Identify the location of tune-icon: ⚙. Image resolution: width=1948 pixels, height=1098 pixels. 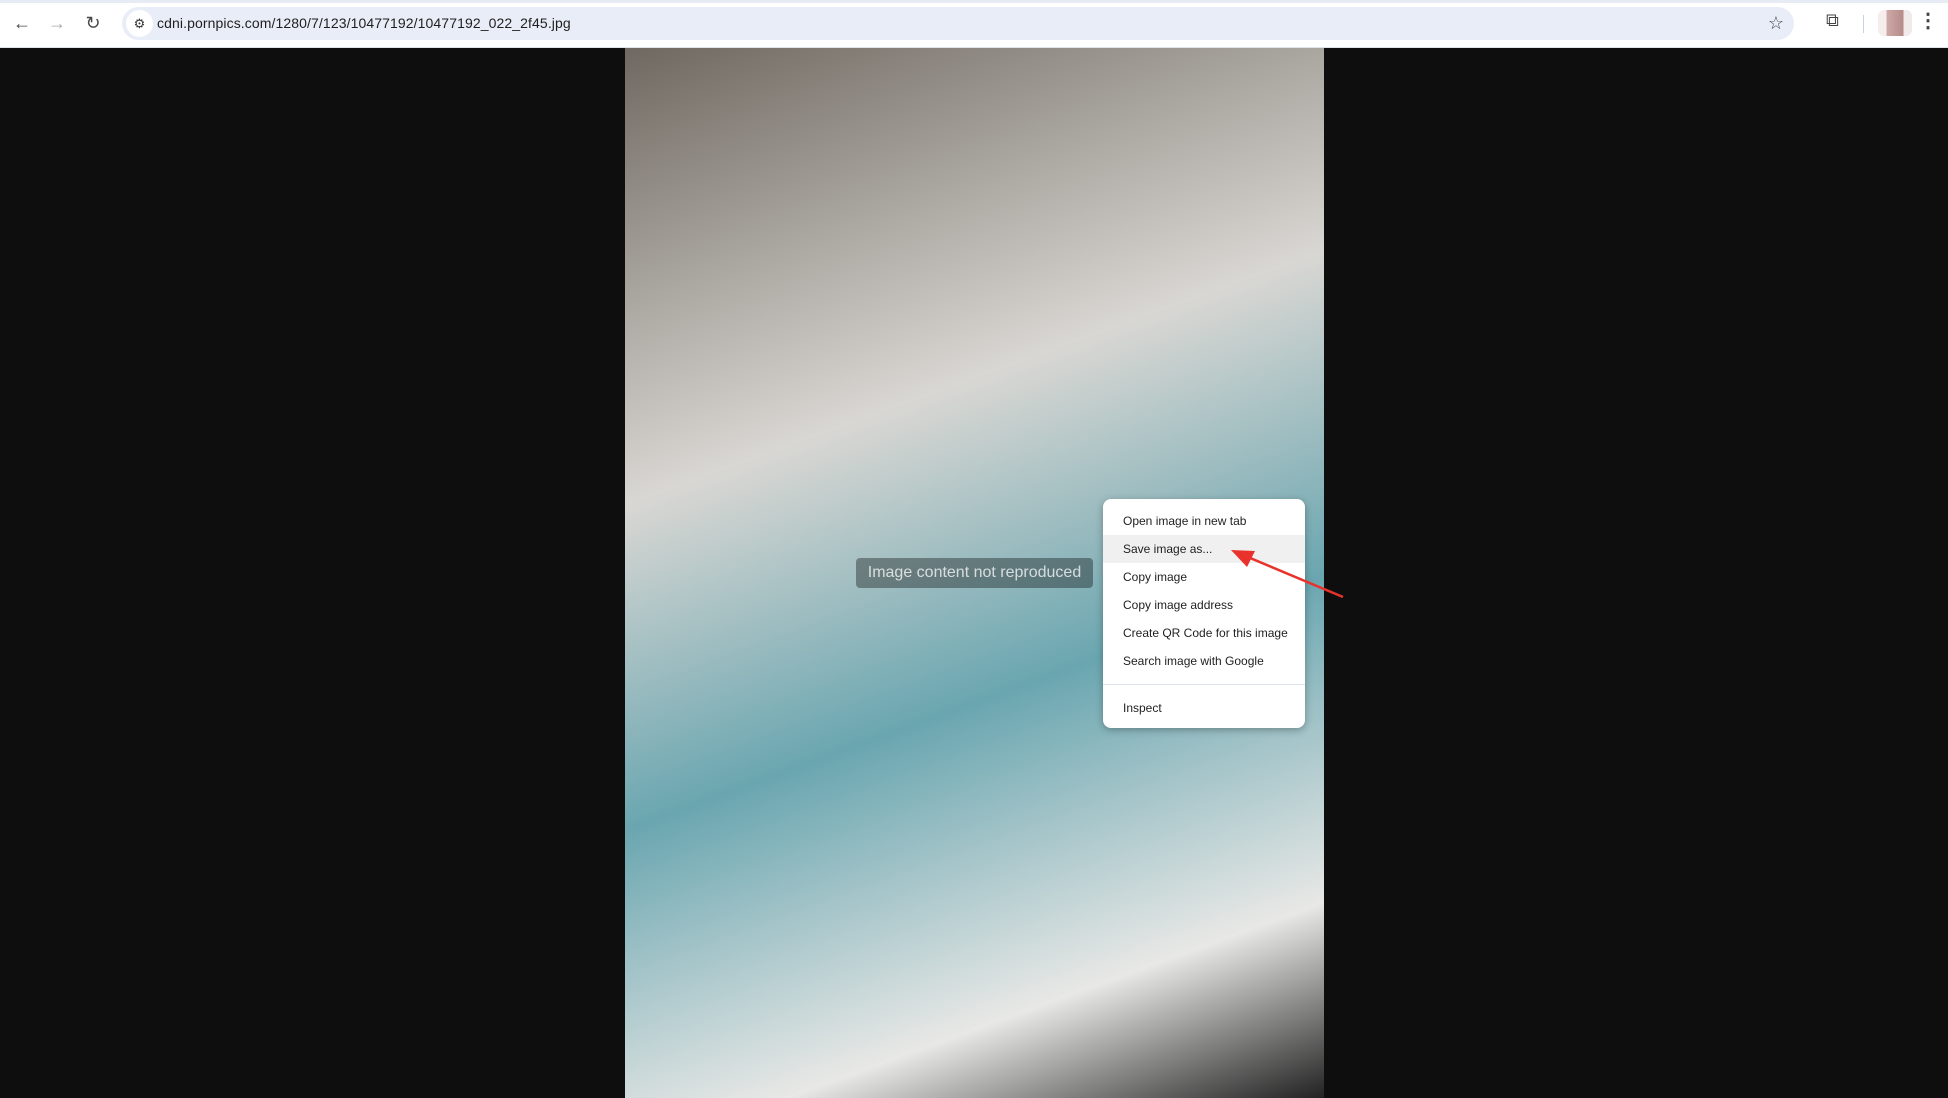
(139, 23).